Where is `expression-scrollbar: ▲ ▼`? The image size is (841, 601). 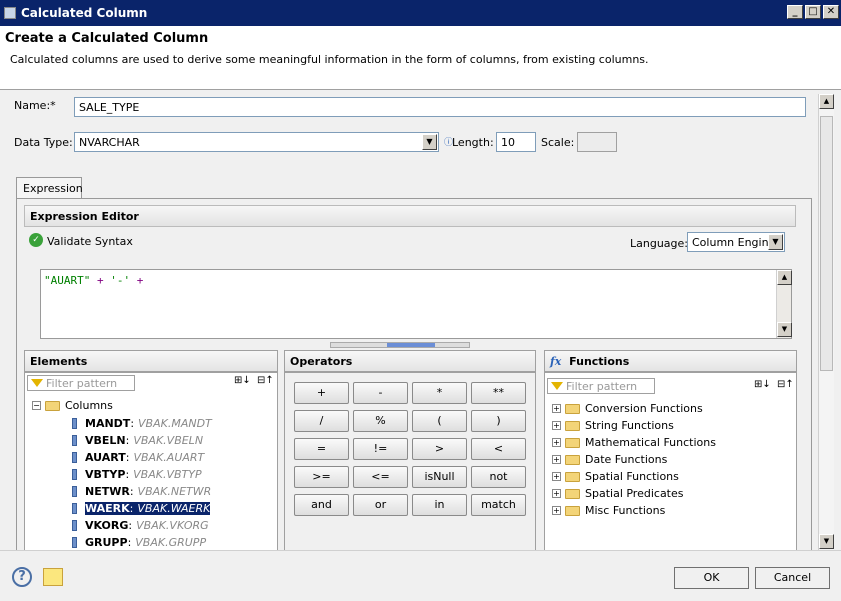
expression-scrollbar: ▲ ▼ is located at coordinates (784, 304).